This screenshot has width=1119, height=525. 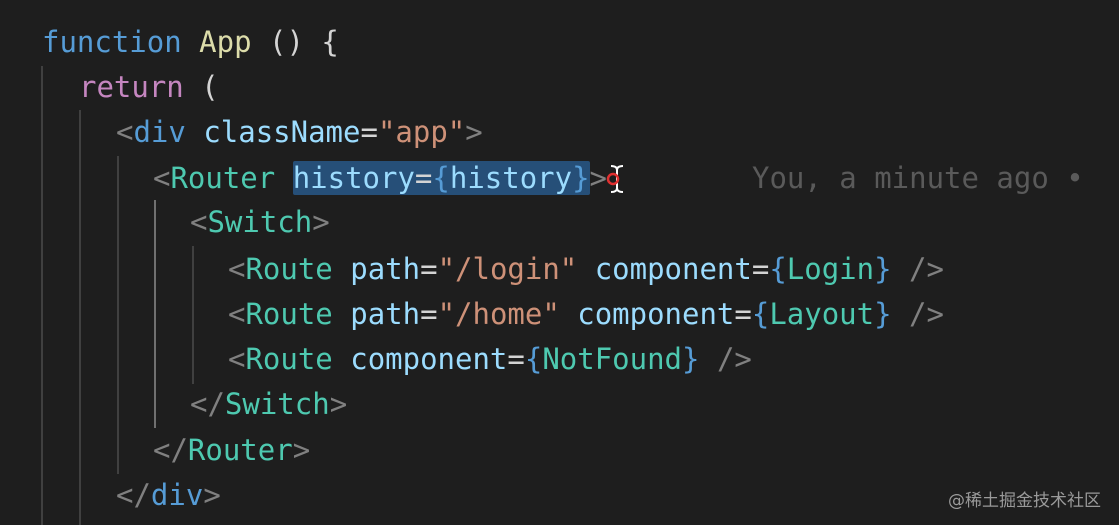 I want to click on attribute-name: history, so click(x=353, y=178).